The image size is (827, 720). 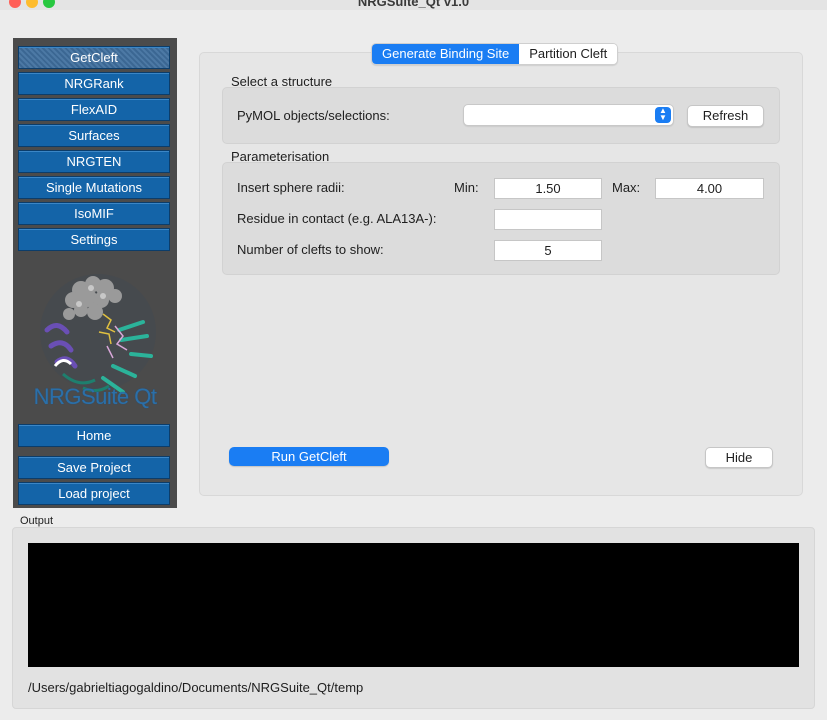 What do you see at coordinates (94, 109) in the screenshot?
I see `sidebar-item-flexaid: FlexAID` at bounding box center [94, 109].